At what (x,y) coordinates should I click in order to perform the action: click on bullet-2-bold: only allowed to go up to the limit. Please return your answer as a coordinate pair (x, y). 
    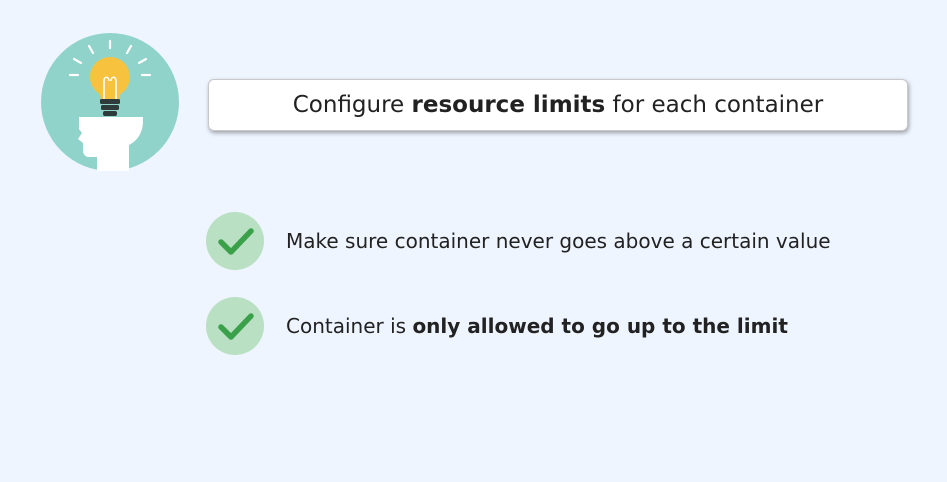
    Looking at the image, I should click on (600, 326).